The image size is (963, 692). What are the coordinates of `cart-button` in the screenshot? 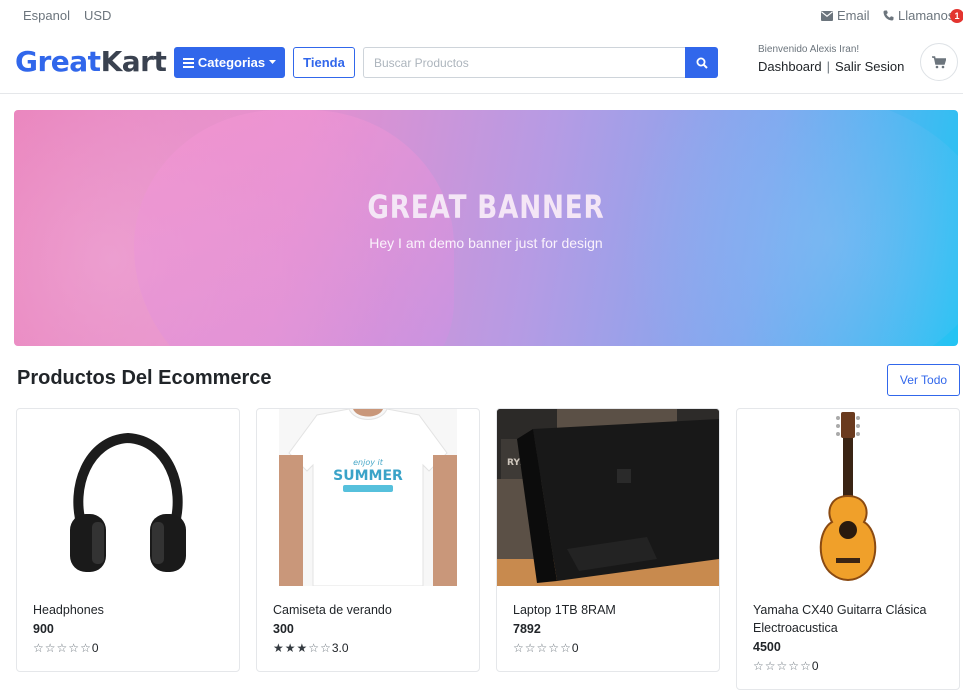 It's located at (939, 62).